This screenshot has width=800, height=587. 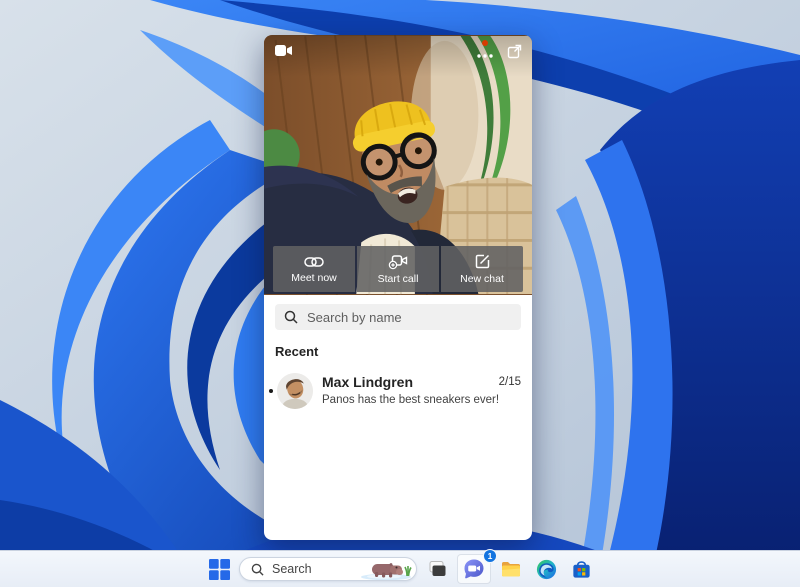 I want to click on unread-indicator, so click(x=271, y=391).